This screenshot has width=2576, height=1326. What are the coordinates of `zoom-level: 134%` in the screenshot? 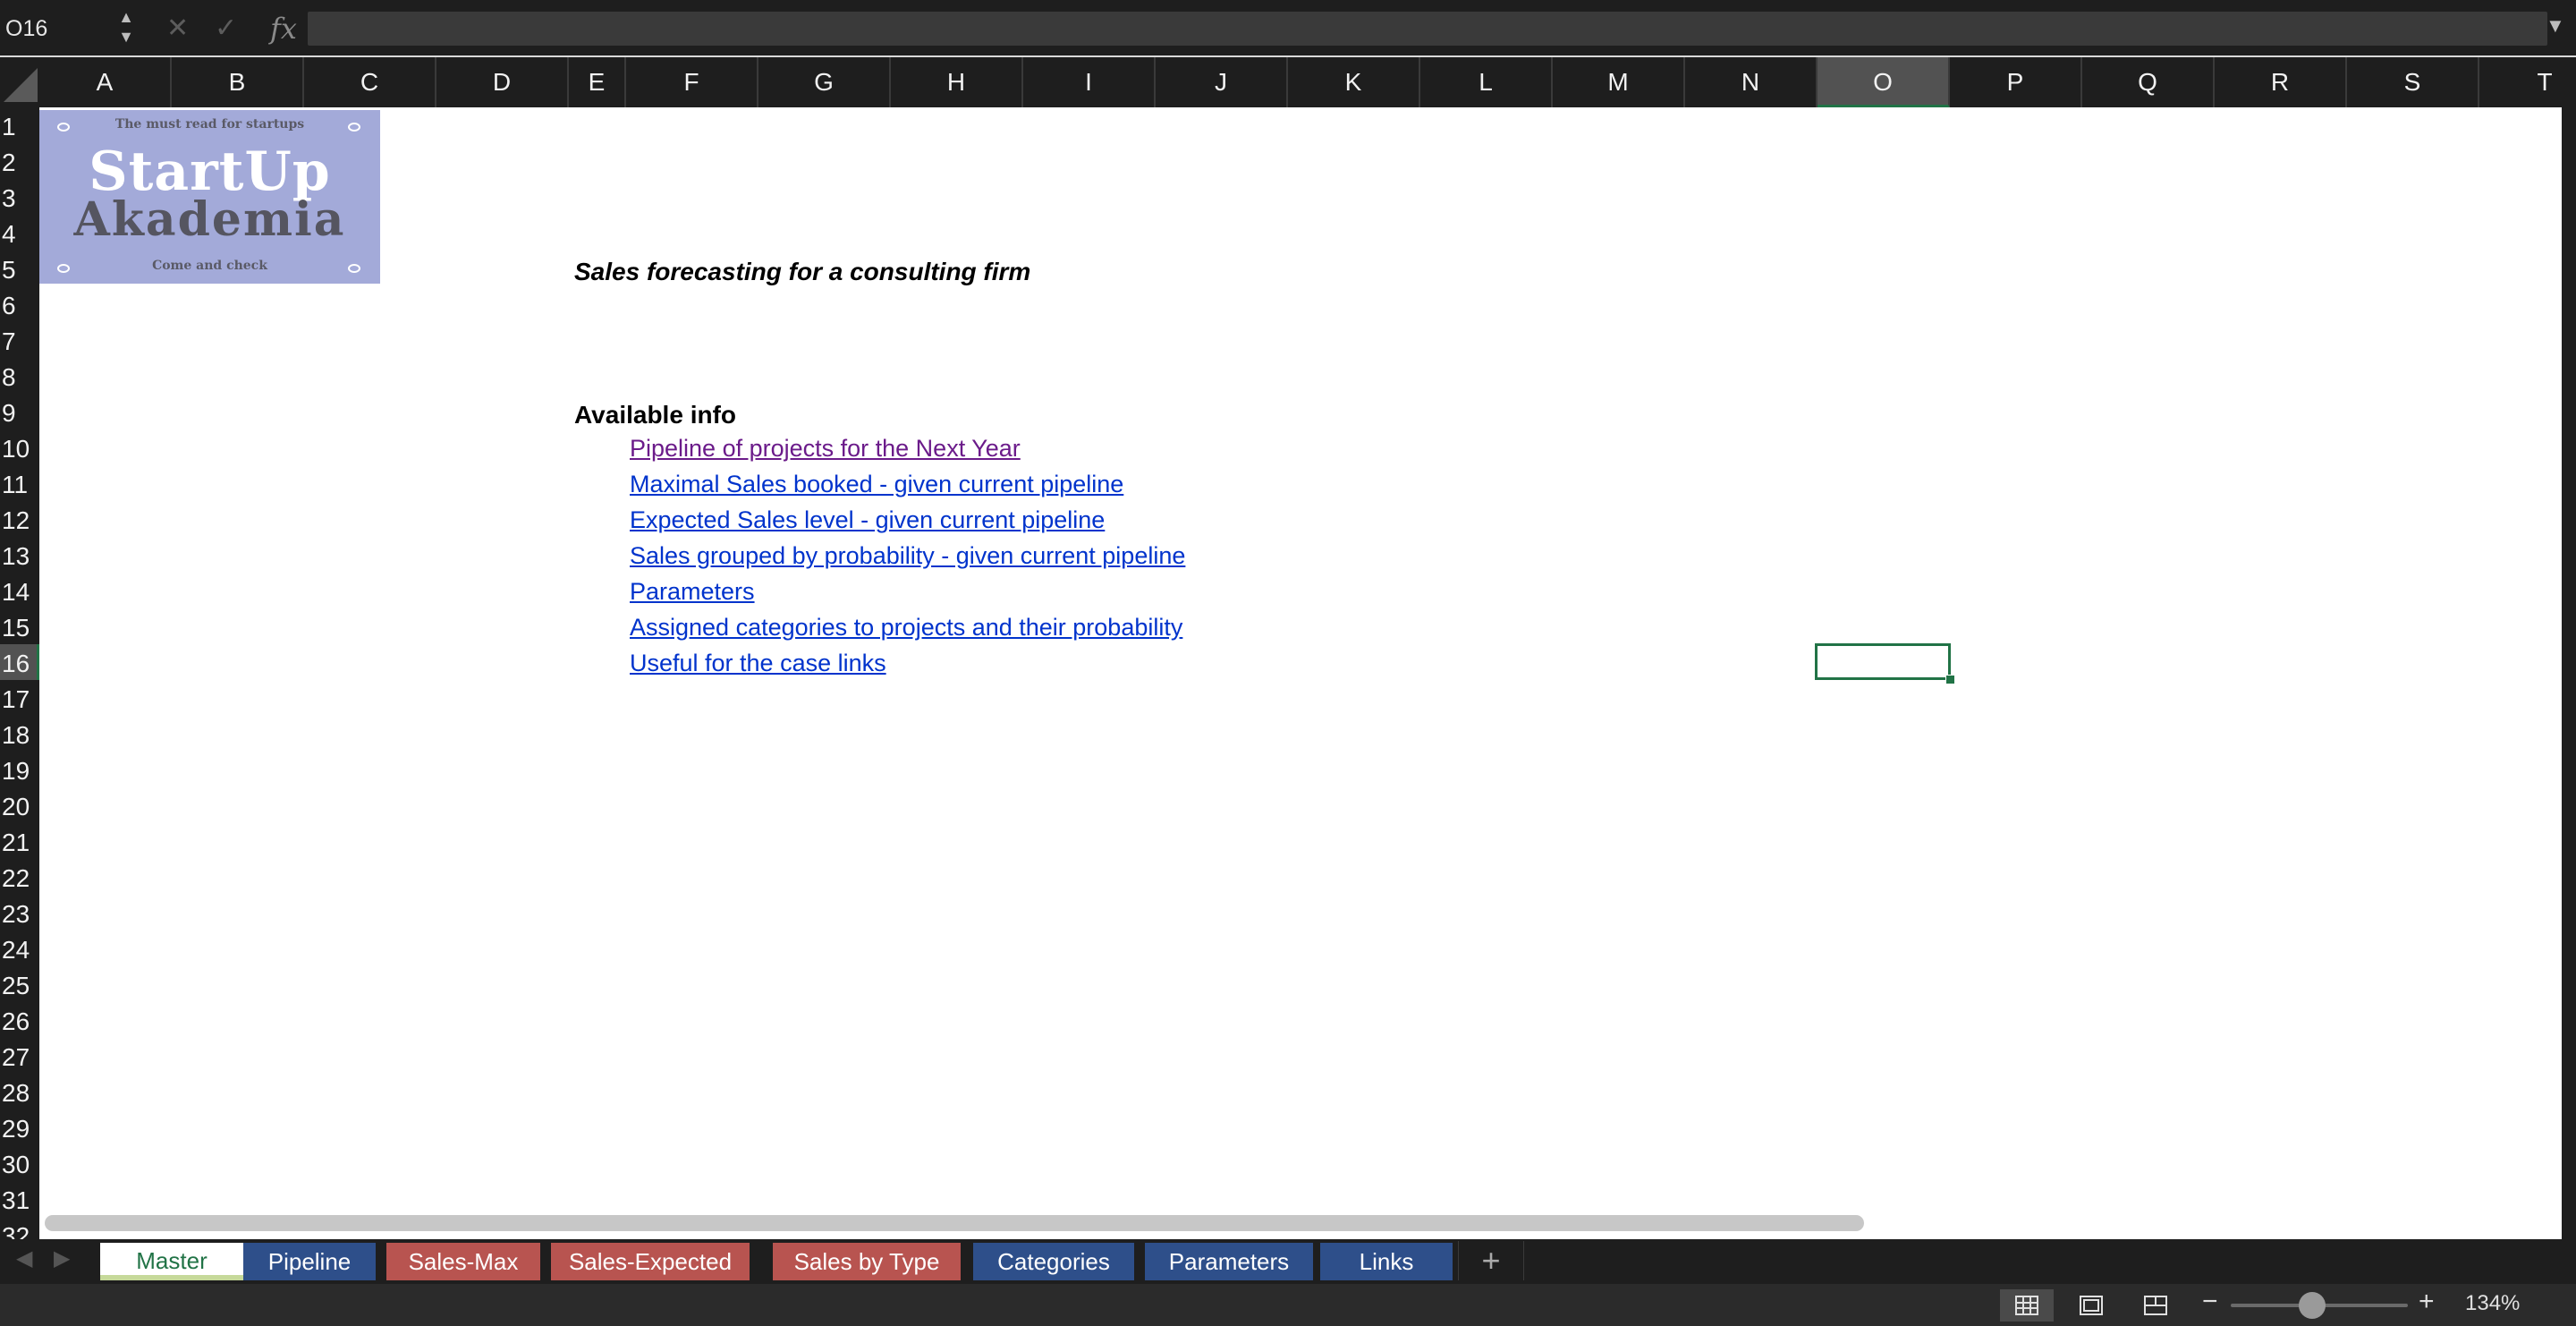 It's located at (2492, 1304).